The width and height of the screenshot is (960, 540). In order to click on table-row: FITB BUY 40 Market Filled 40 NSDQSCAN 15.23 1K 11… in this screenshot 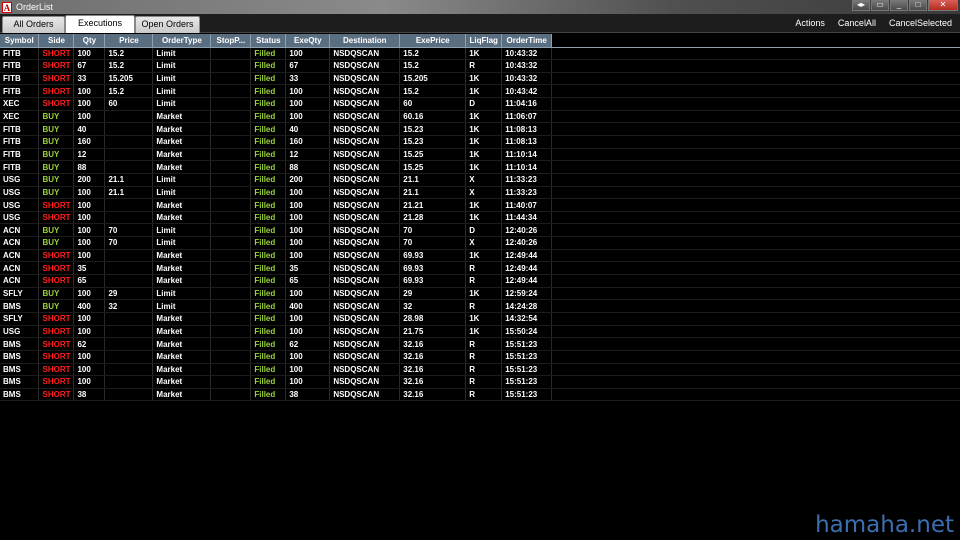, I will do `click(480, 129)`.